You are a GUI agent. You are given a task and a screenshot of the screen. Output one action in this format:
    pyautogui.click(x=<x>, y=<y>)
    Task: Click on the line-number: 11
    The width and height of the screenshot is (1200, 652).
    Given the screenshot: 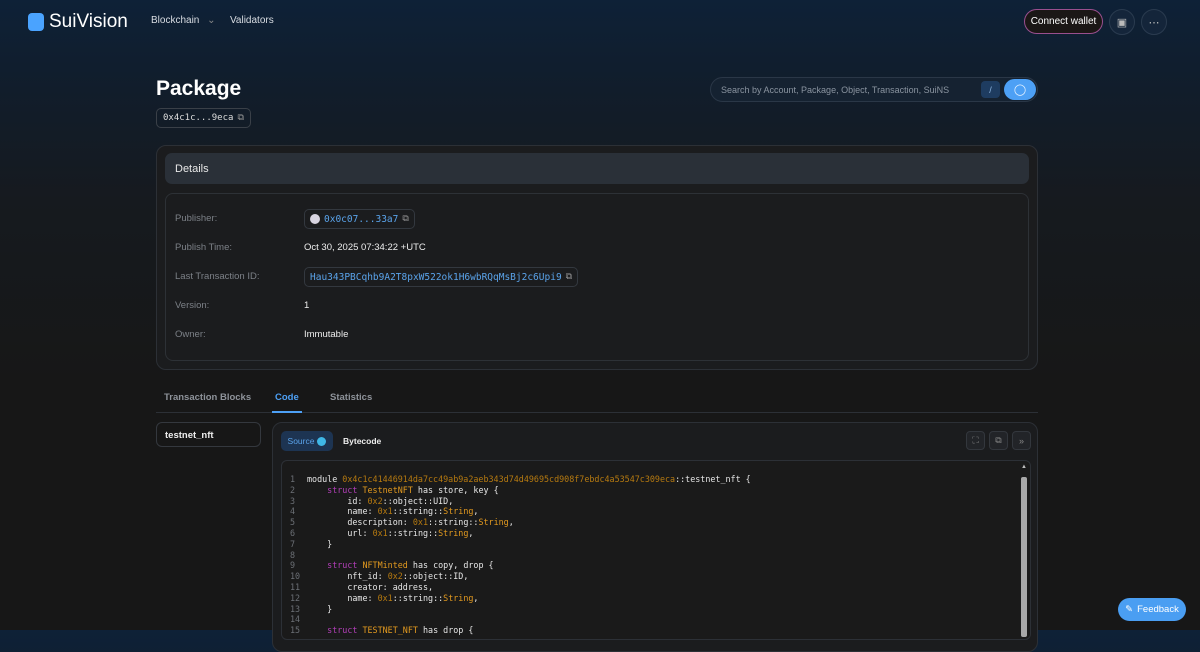 What is the action you would take?
    pyautogui.click(x=295, y=586)
    